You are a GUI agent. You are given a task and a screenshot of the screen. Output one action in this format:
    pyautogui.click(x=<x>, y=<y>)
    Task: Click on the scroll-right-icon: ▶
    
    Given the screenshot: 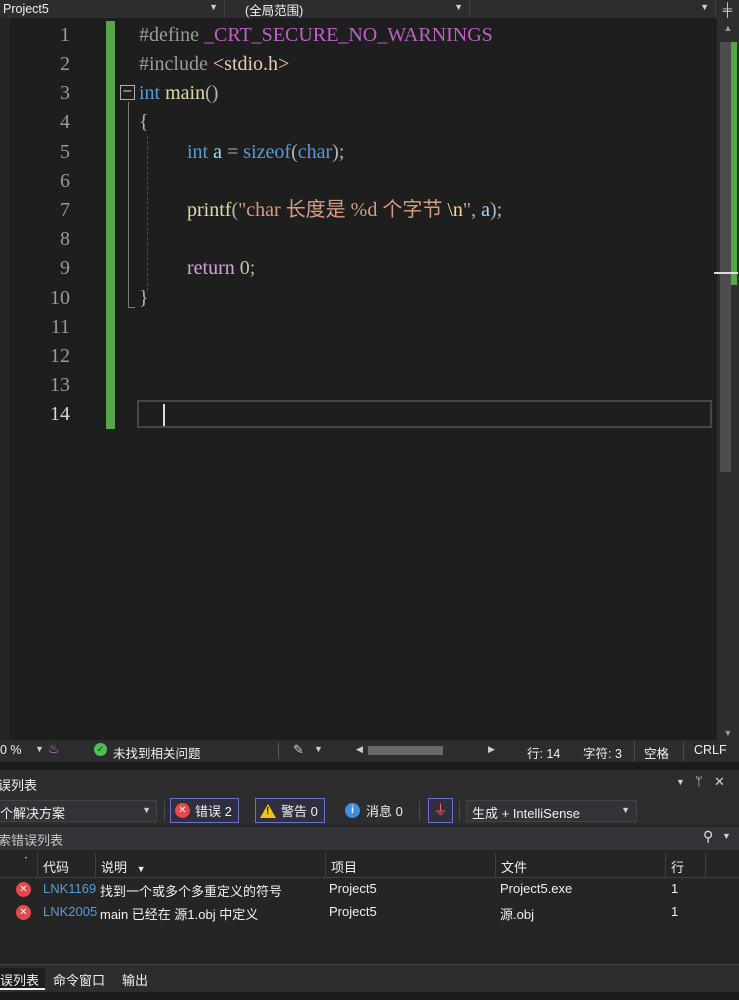 What is the action you would take?
    pyautogui.click(x=491, y=749)
    